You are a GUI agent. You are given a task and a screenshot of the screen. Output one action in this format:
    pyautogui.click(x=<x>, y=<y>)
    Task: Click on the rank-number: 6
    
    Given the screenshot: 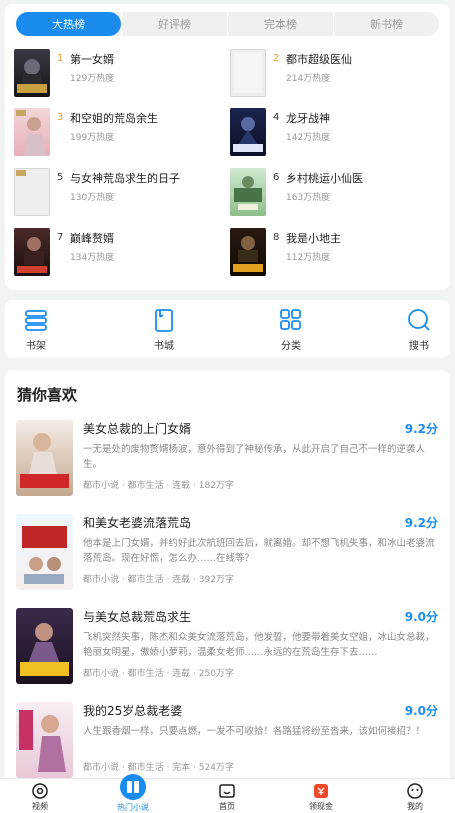 What is the action you would take?
    pyautogui.click(x=276, y=177)
    